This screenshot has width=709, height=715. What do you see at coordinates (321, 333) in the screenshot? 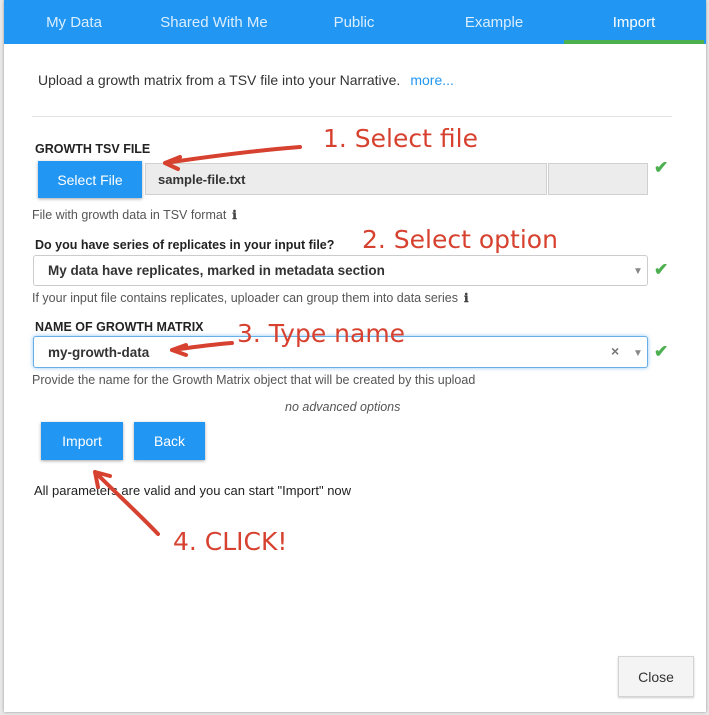
I see `annotation-step3: 3. Type name` at bounding box center [321, 333].